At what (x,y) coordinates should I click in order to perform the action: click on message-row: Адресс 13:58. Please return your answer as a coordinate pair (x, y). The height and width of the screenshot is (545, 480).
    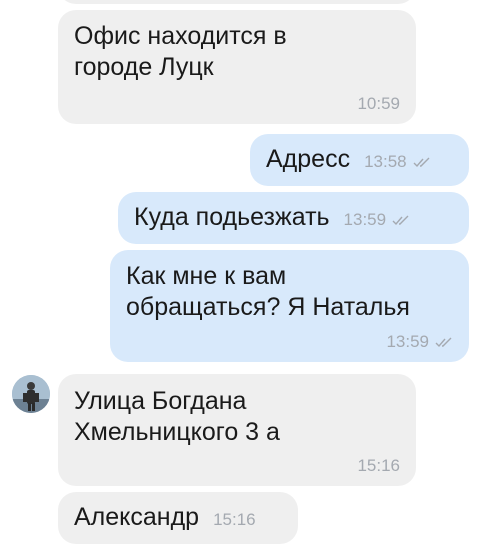
    Looking at the image, I should click on (359, 159).